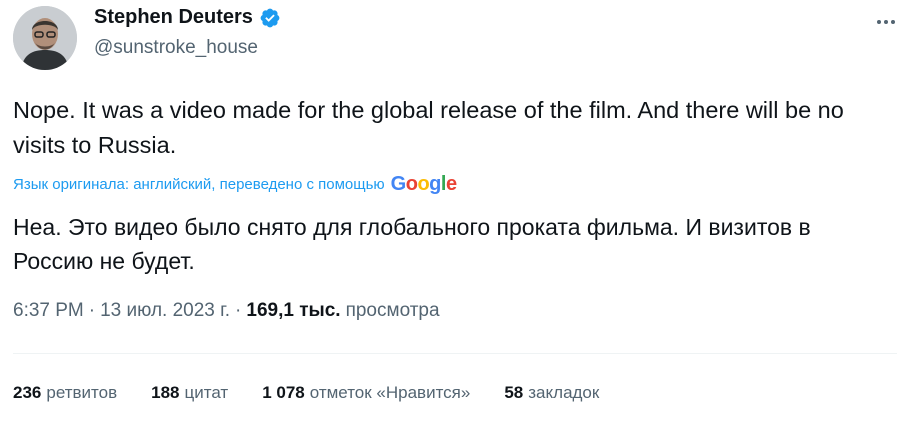  What do you see at coordinates (390, 392) in the screenshot?
I see `stat-label: отметок «Нравится»` at bounding box center [390, 392].